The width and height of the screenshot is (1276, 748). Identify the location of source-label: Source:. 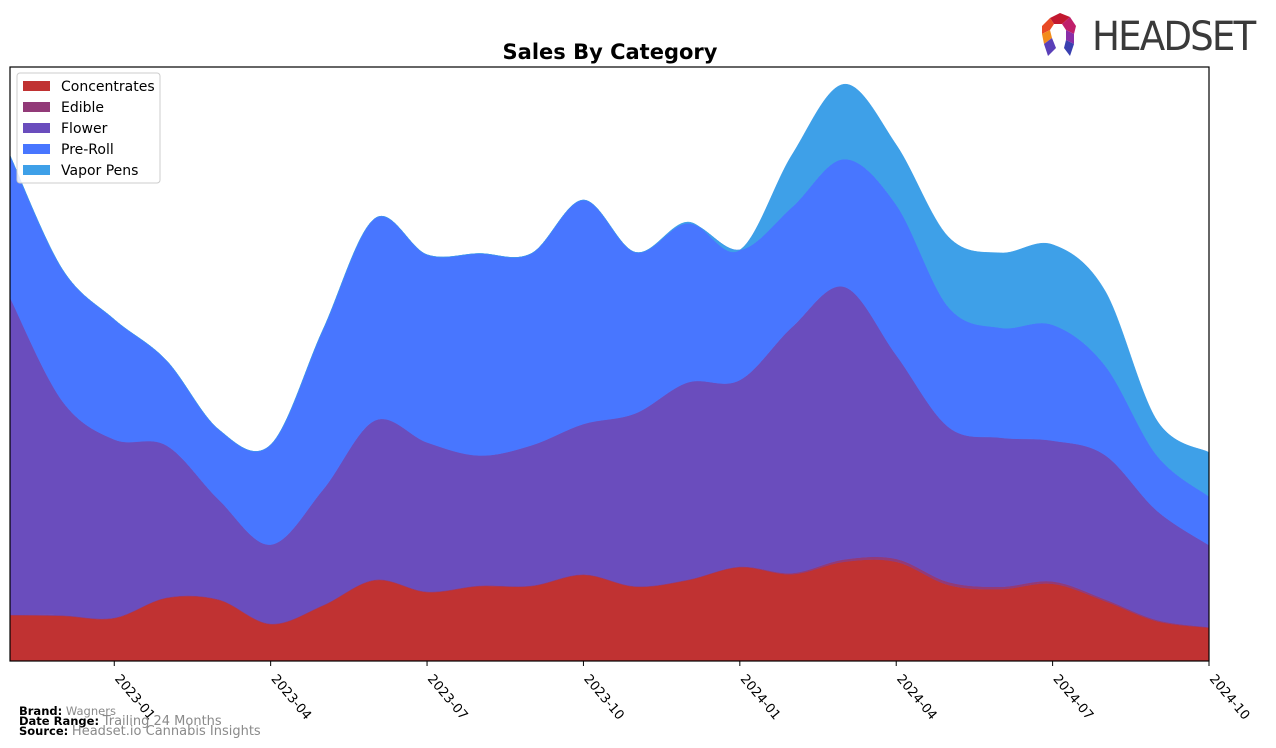
(44, 731).